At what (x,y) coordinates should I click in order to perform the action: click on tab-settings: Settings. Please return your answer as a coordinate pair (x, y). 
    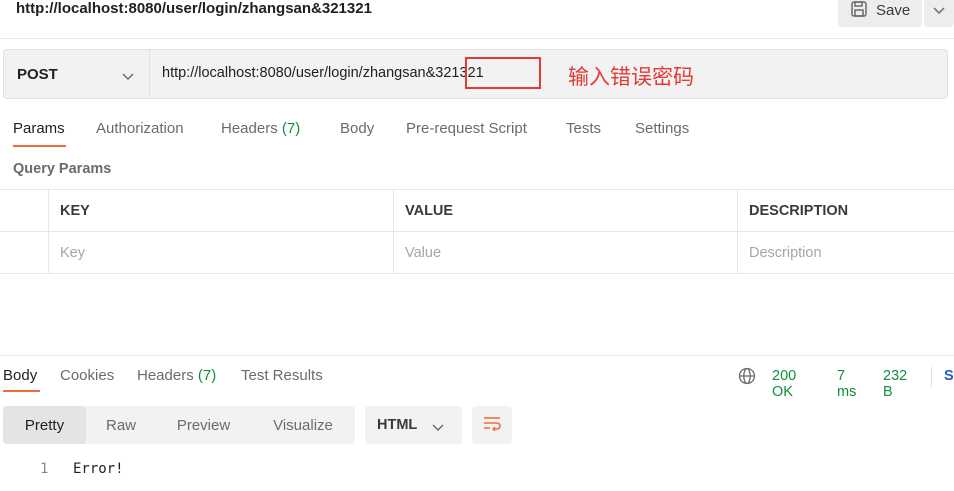
    Looking at the image, I should click on (662, 128).